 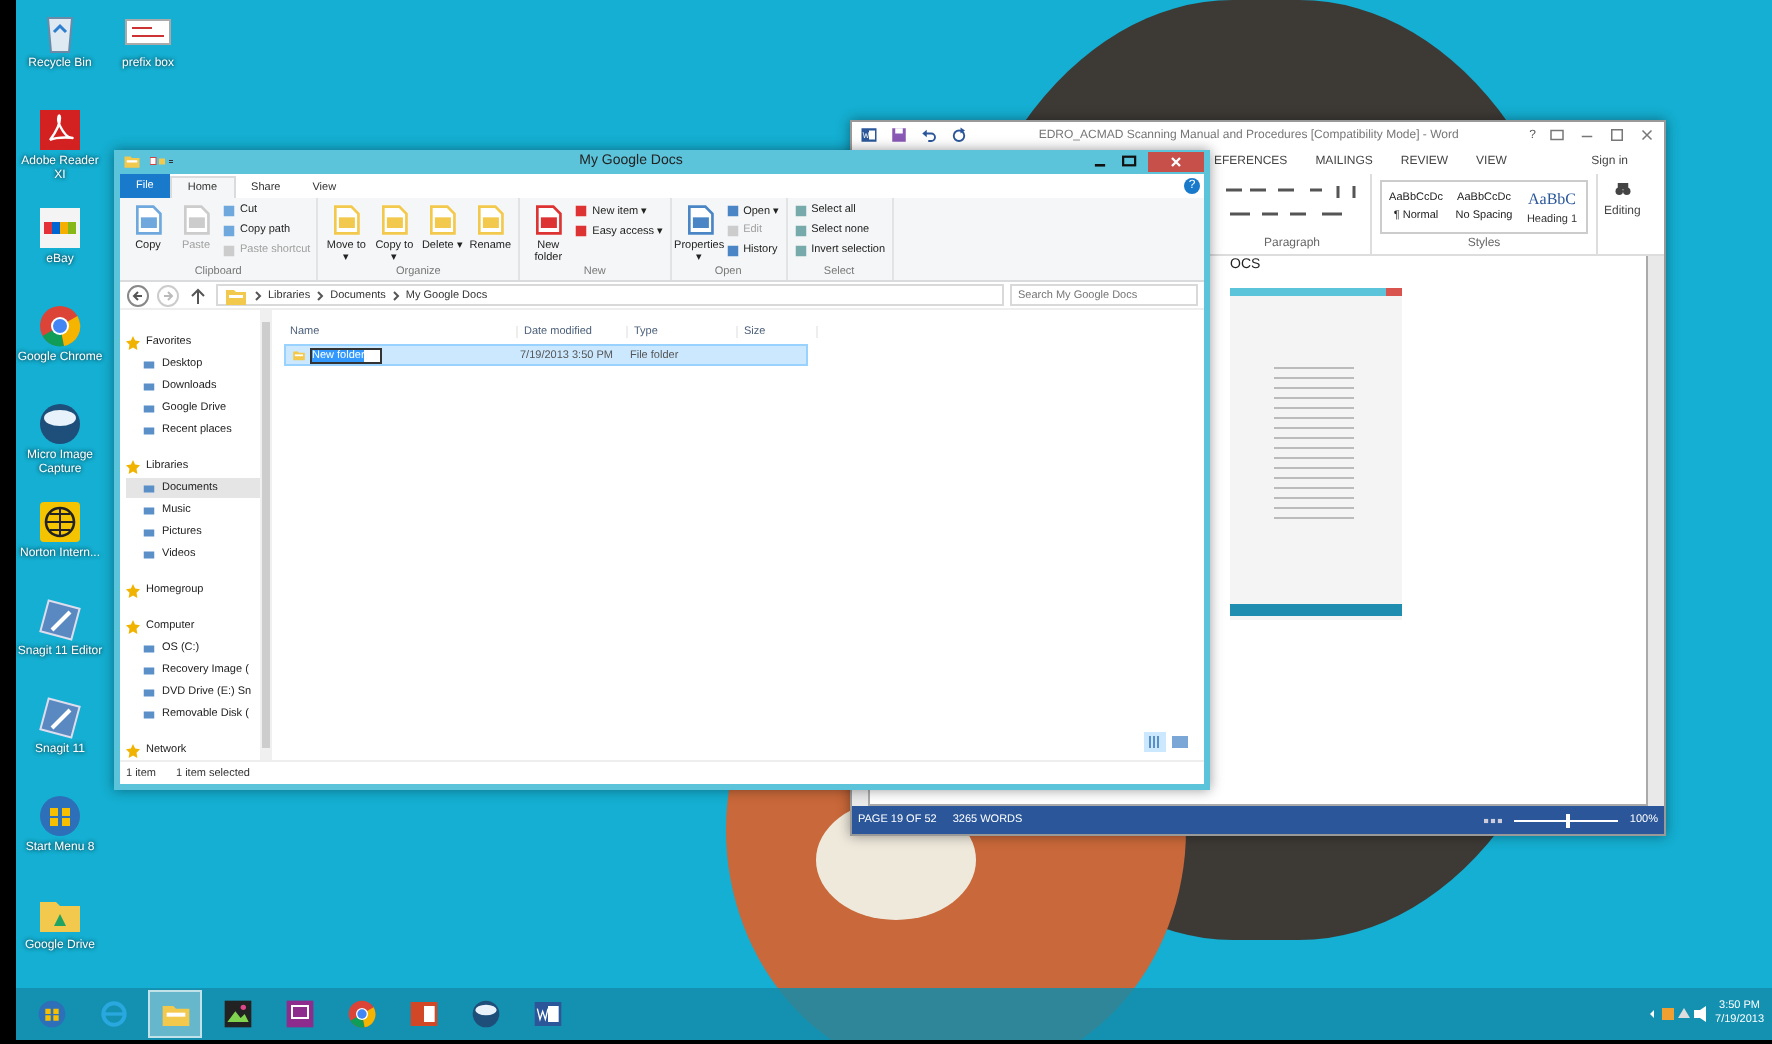 I want to click on style-preview: AaBbC, so click(x=1552, y=198).